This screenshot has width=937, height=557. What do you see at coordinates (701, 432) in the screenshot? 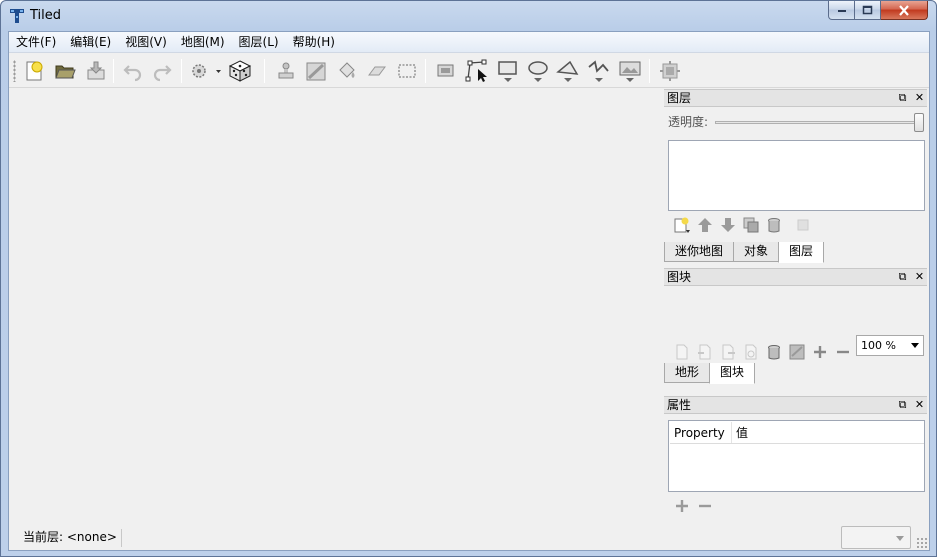
I see `property-column-header: Property` at bounding box center [701, 432].